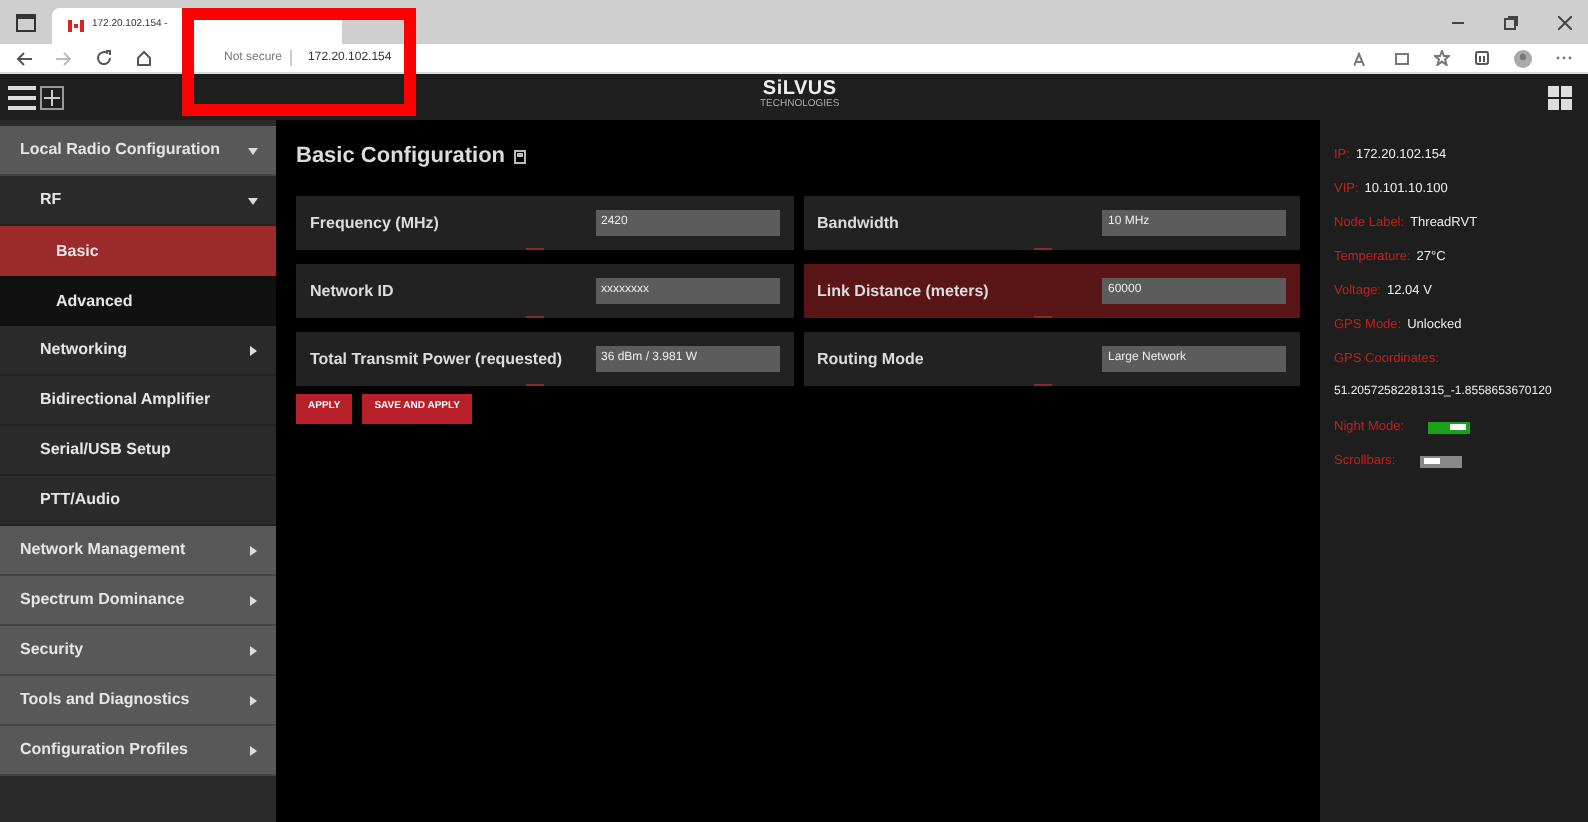  What do you see at coordinates (904, 290) in the screenshot?
I see `field-label: Link Distance (meters)` at bounding box center [904, 290].